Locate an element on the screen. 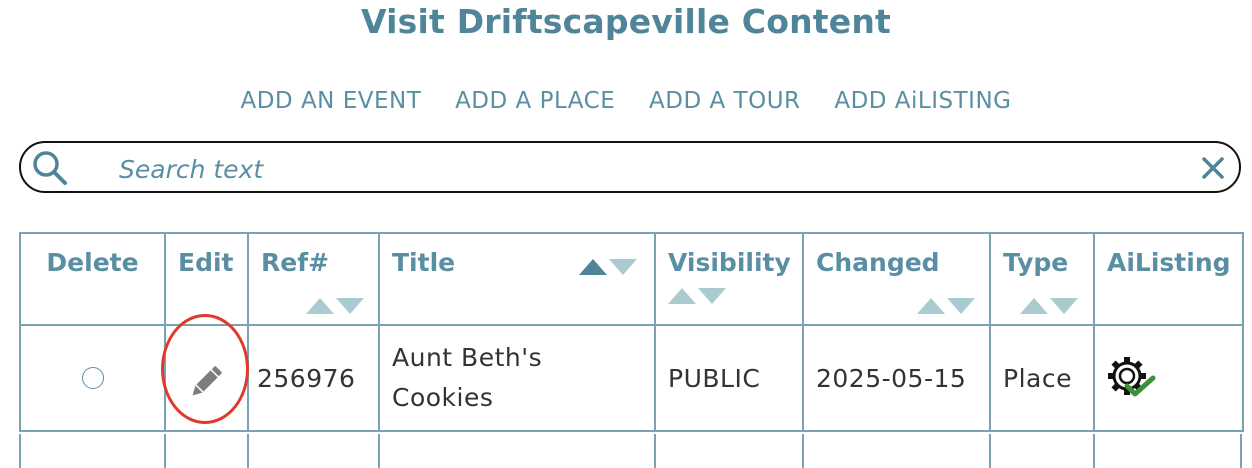 The width and height of the screenshot is (1252, 468). ref-cell: 256976 is located at coordinates (313, 378).